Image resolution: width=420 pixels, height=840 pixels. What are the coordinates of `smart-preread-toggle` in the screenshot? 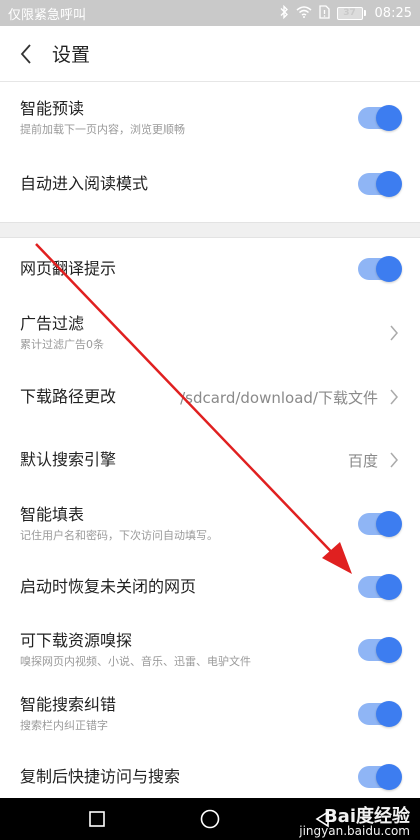 It's located at (380, 118).